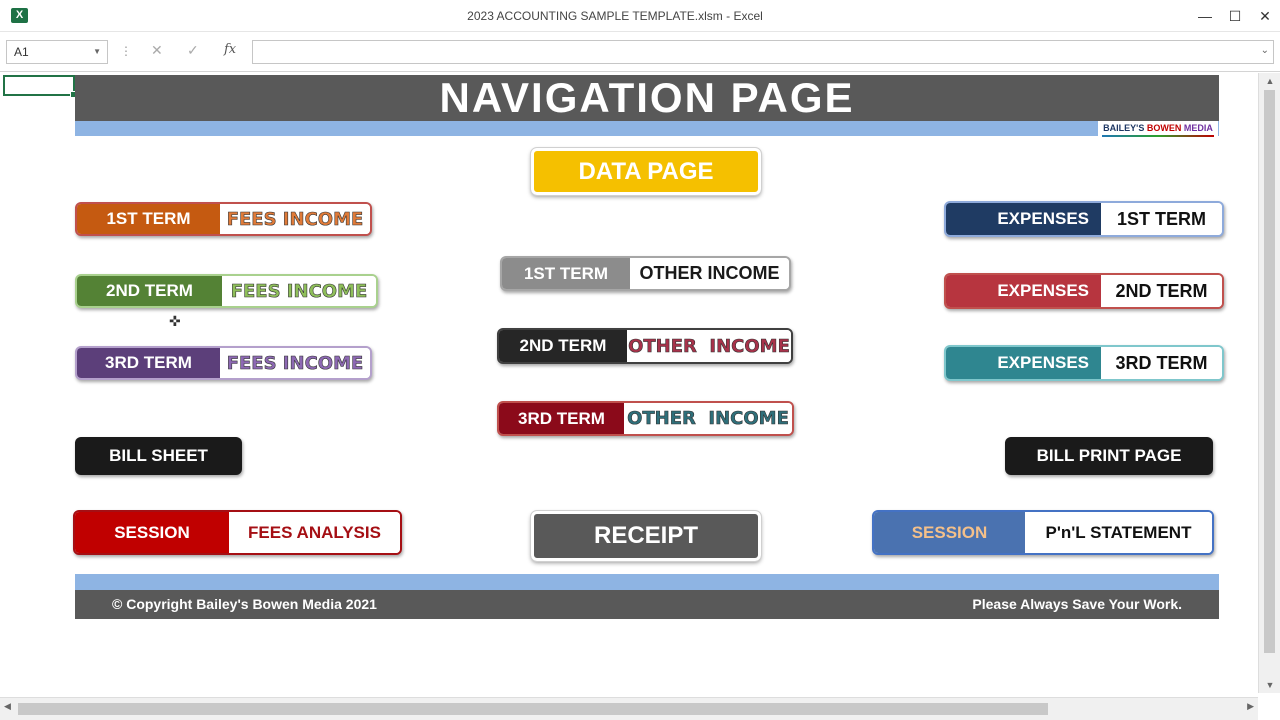 This screenshot has width=1280, height=720. What do you see at coordinates (1077, 604) in the screenshot?
I see `save-reminder-text: Please Always Save Your Work.` at bounding box center [1077, 604].